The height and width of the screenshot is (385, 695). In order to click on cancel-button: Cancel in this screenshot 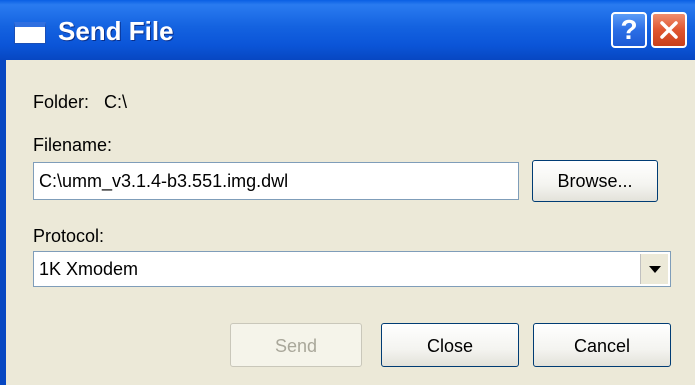, I will do `click(602, 345)`.